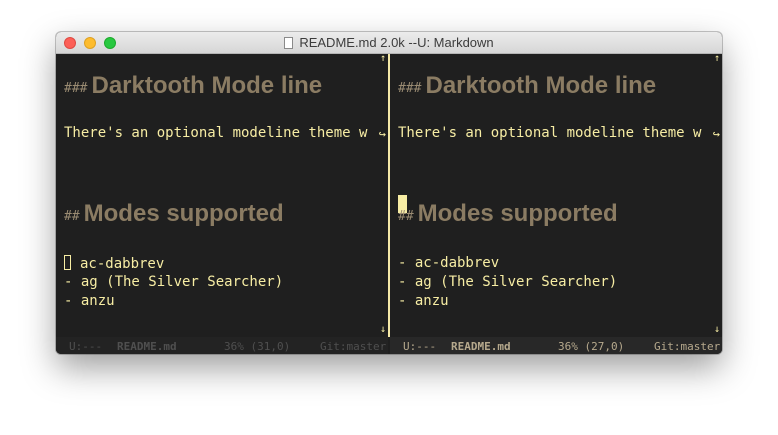 The width and height of the screenshot is (778, 435). Describe the element at coordinates (396, 42) in the screenshot. I see `window-title: README.md 2.0k --U: Markdown` at that location.